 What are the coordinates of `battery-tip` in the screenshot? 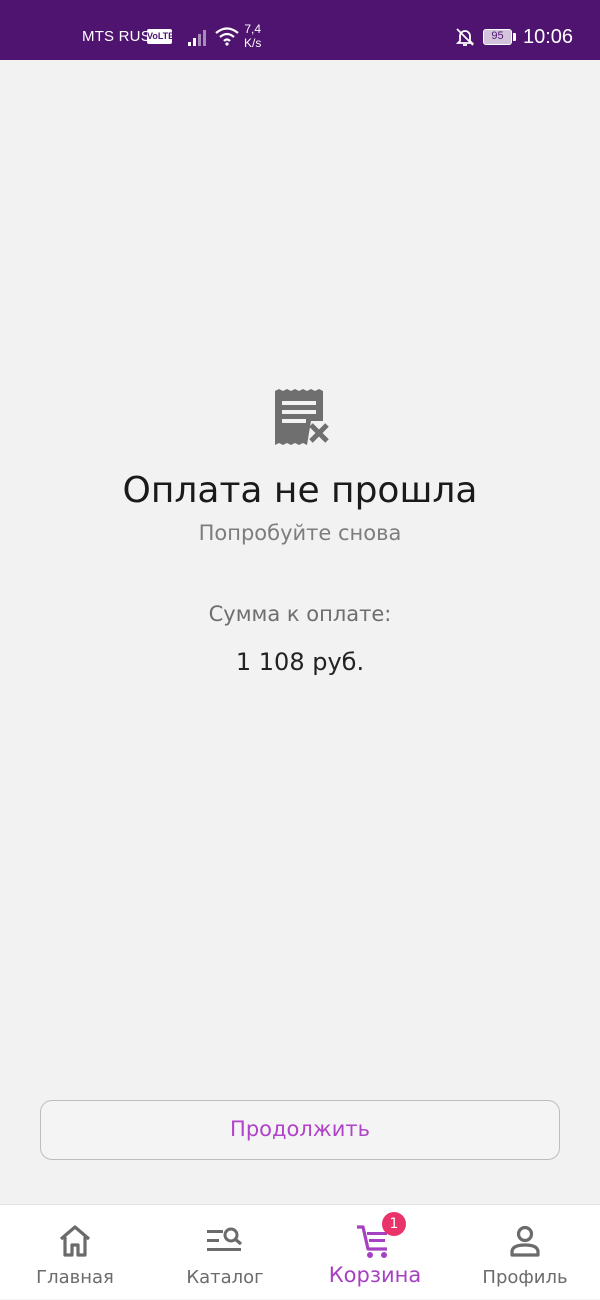 It's located at (514, 37).